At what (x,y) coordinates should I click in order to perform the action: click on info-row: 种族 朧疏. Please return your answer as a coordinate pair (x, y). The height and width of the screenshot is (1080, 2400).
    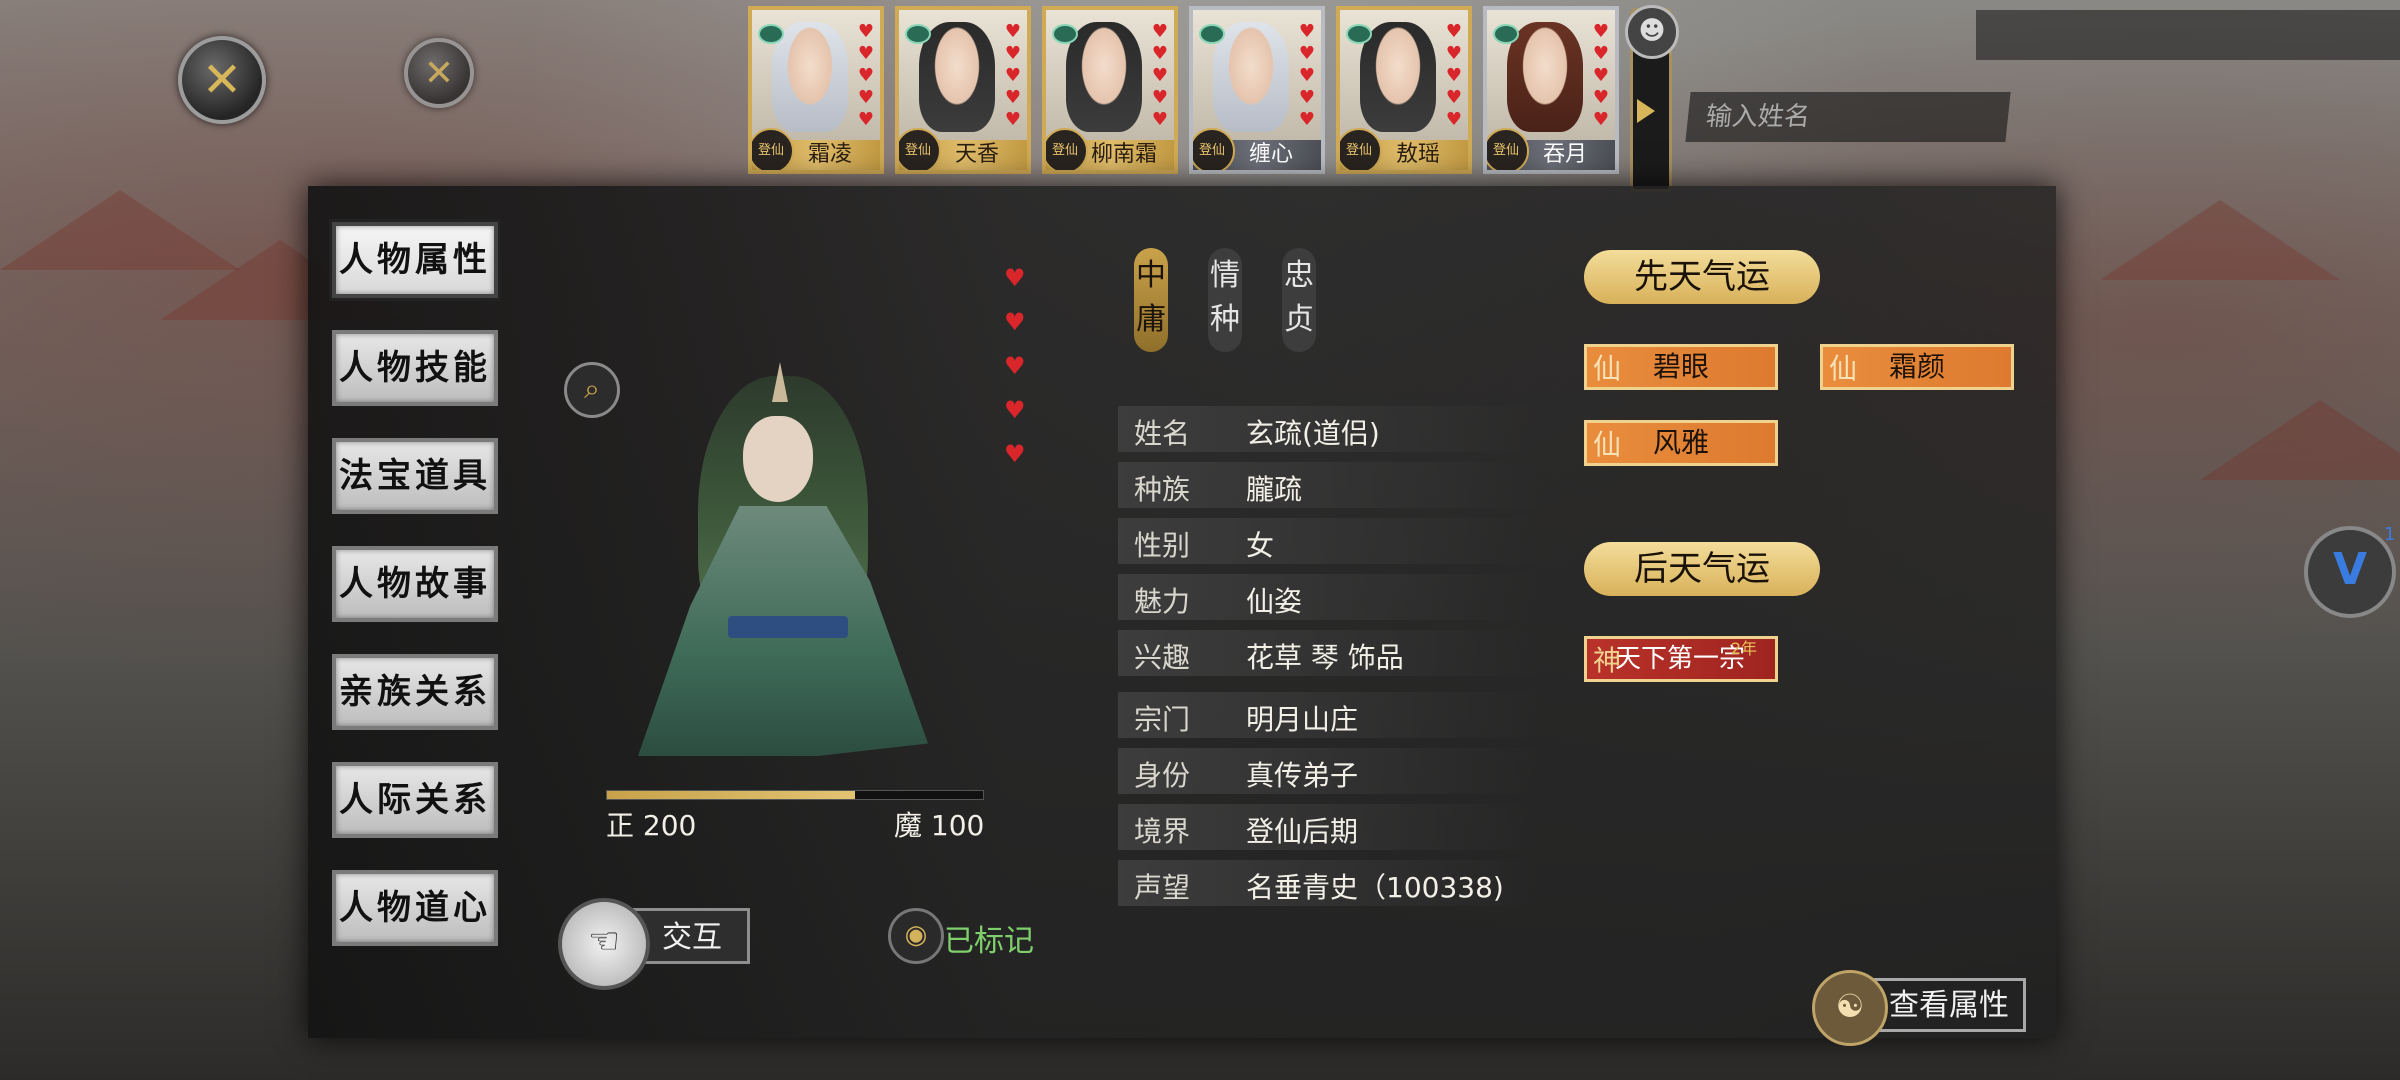
    Looking at the image, I should click on (1328, 485).